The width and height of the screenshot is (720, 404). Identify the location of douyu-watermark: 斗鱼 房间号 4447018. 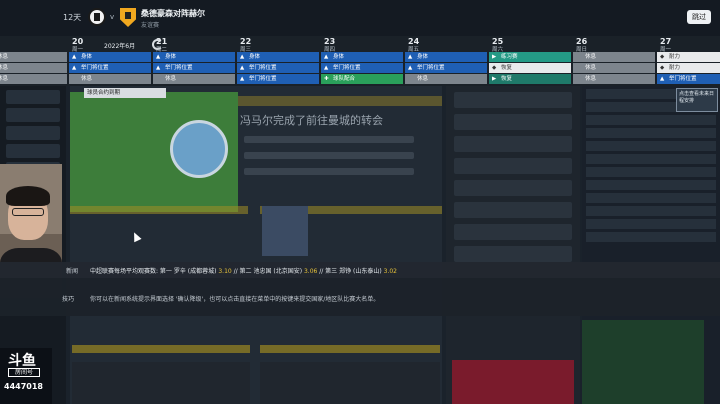
(26, 376).